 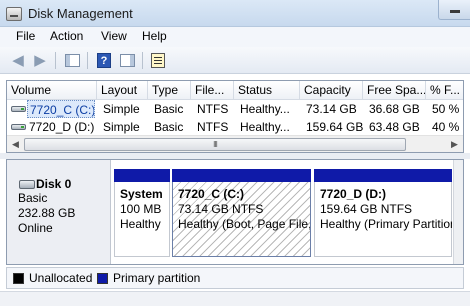 I want to click on volume-name: 7720_D (D:), so click(x=60, y=127).